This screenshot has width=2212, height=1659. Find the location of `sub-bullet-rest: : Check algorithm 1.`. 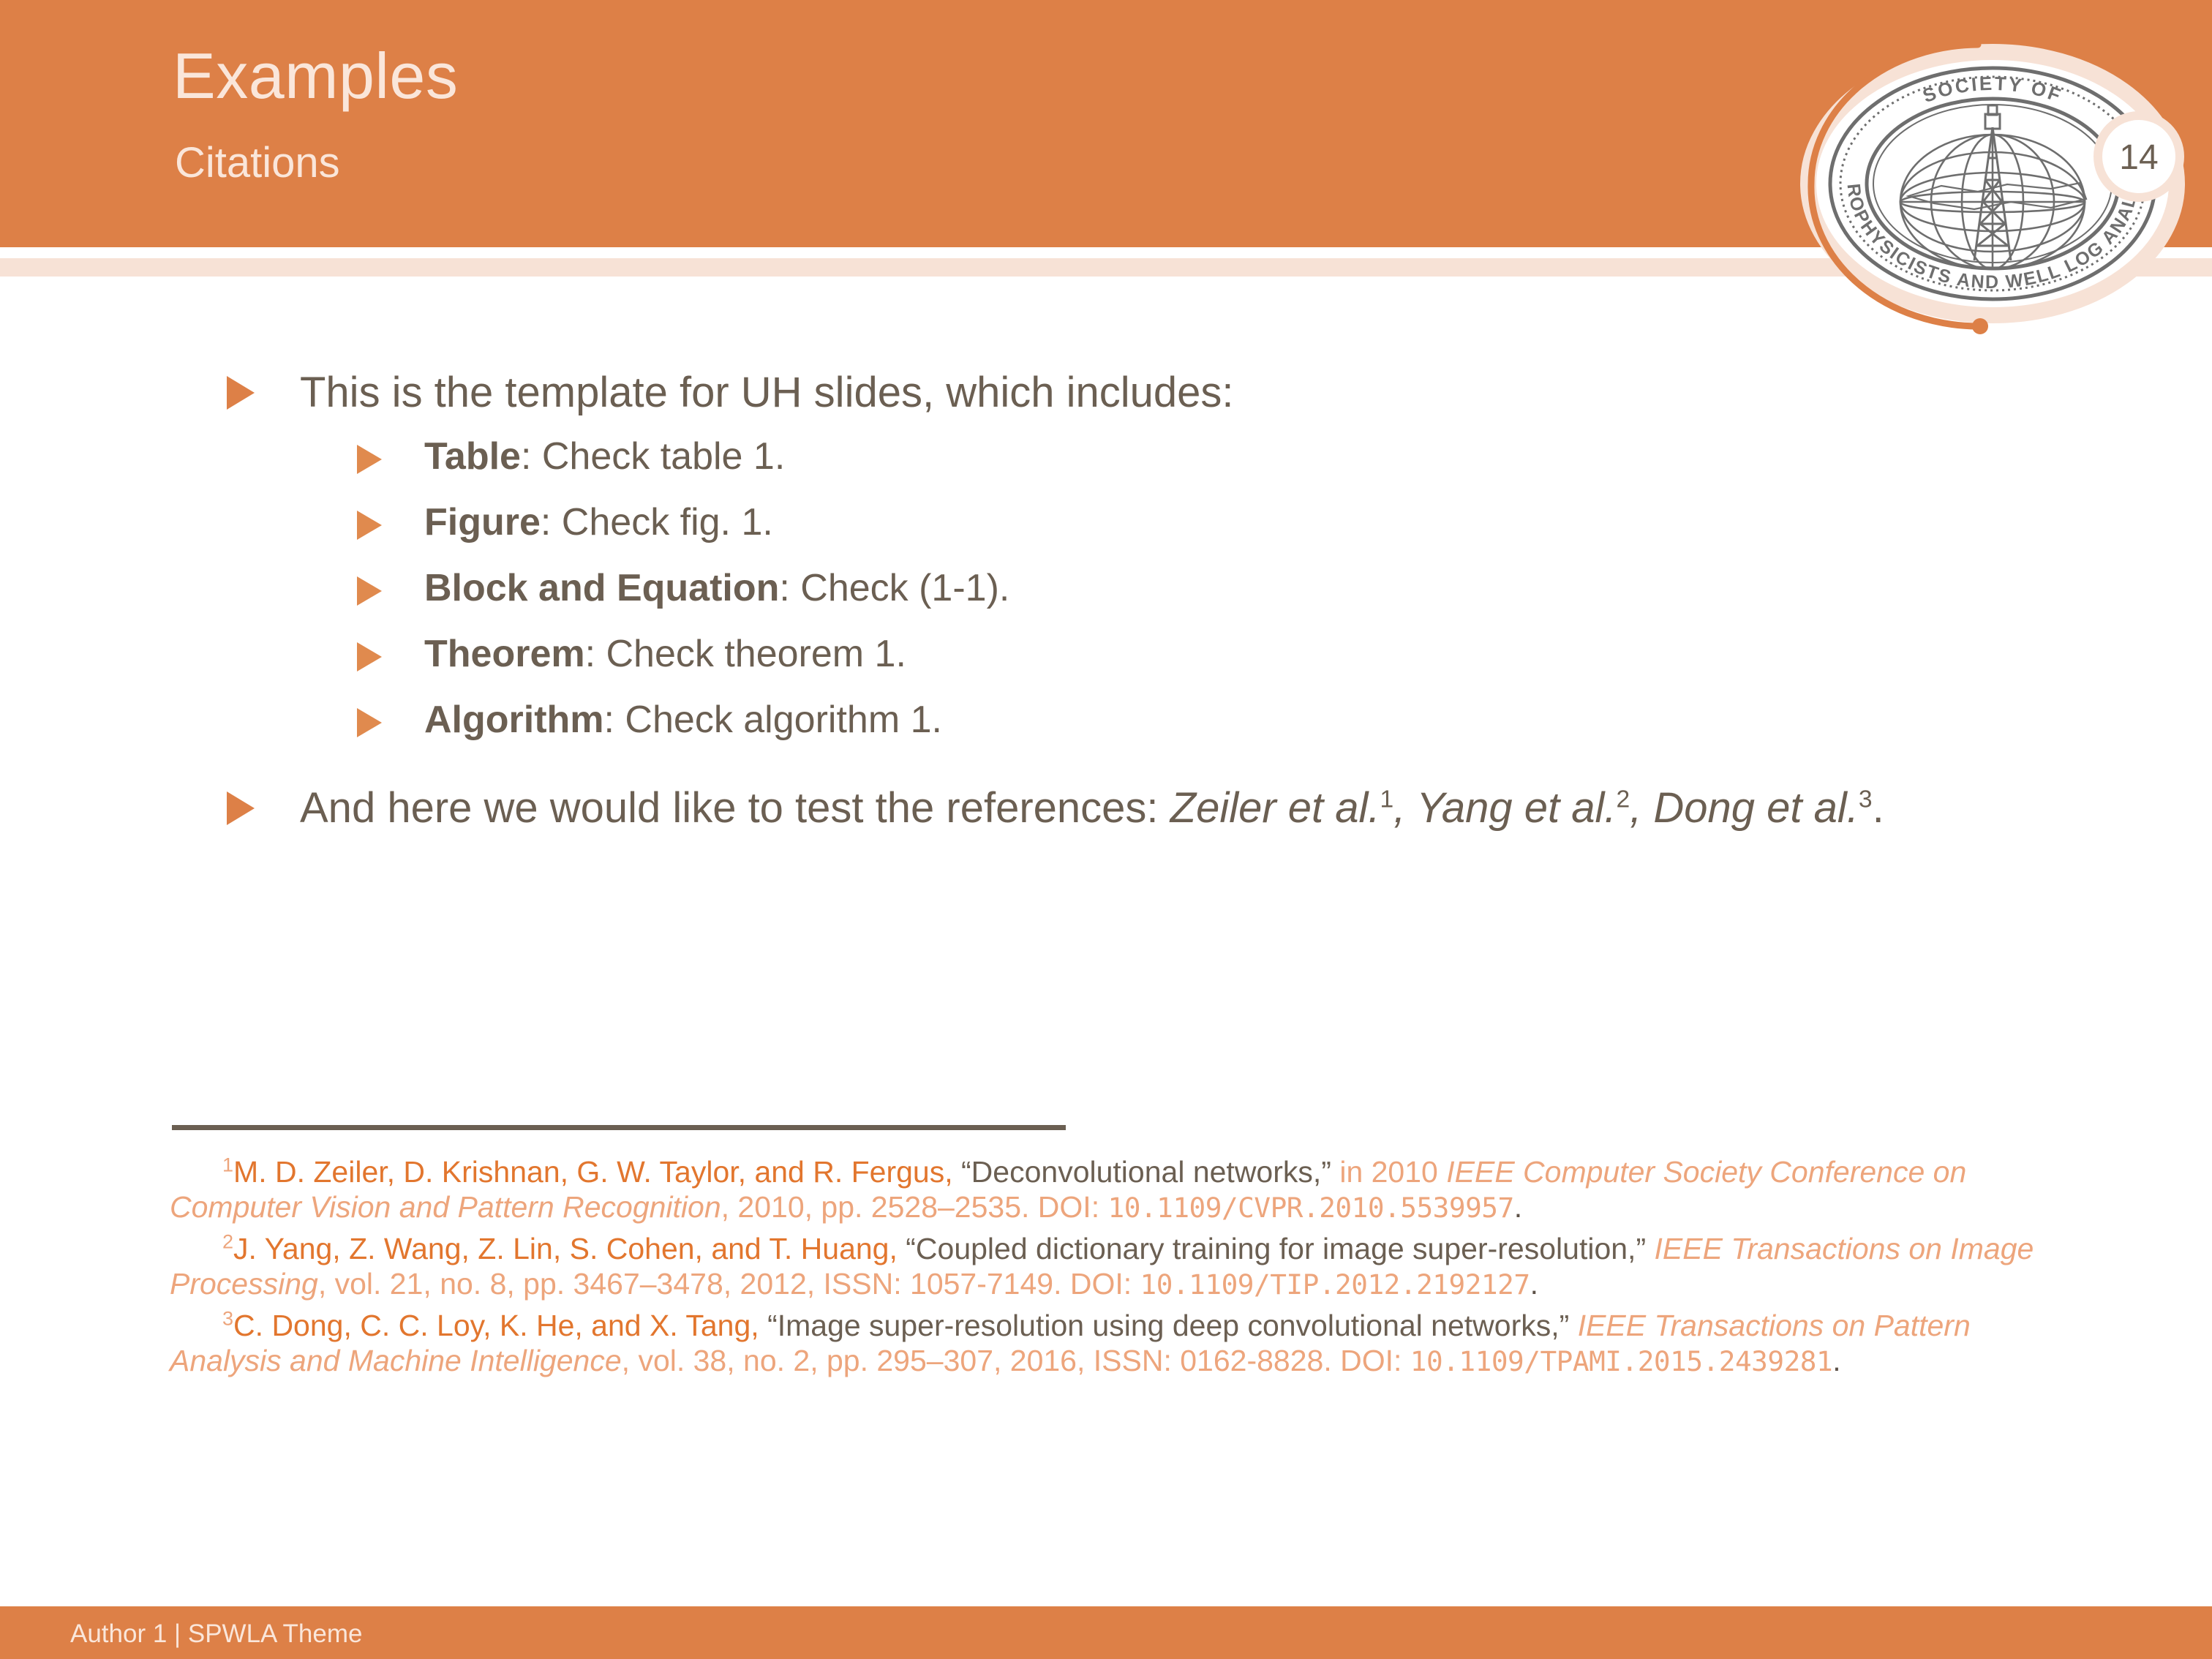

sub-bullet-rest: : Check algorithm 1. is located at coordinates (772, 720).